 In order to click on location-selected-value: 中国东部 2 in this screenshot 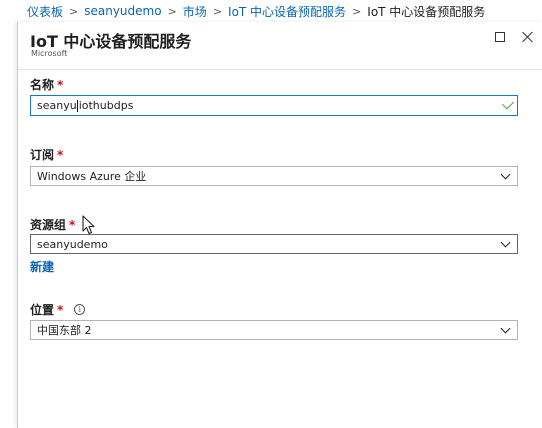, I will do `click(64, 330)`.